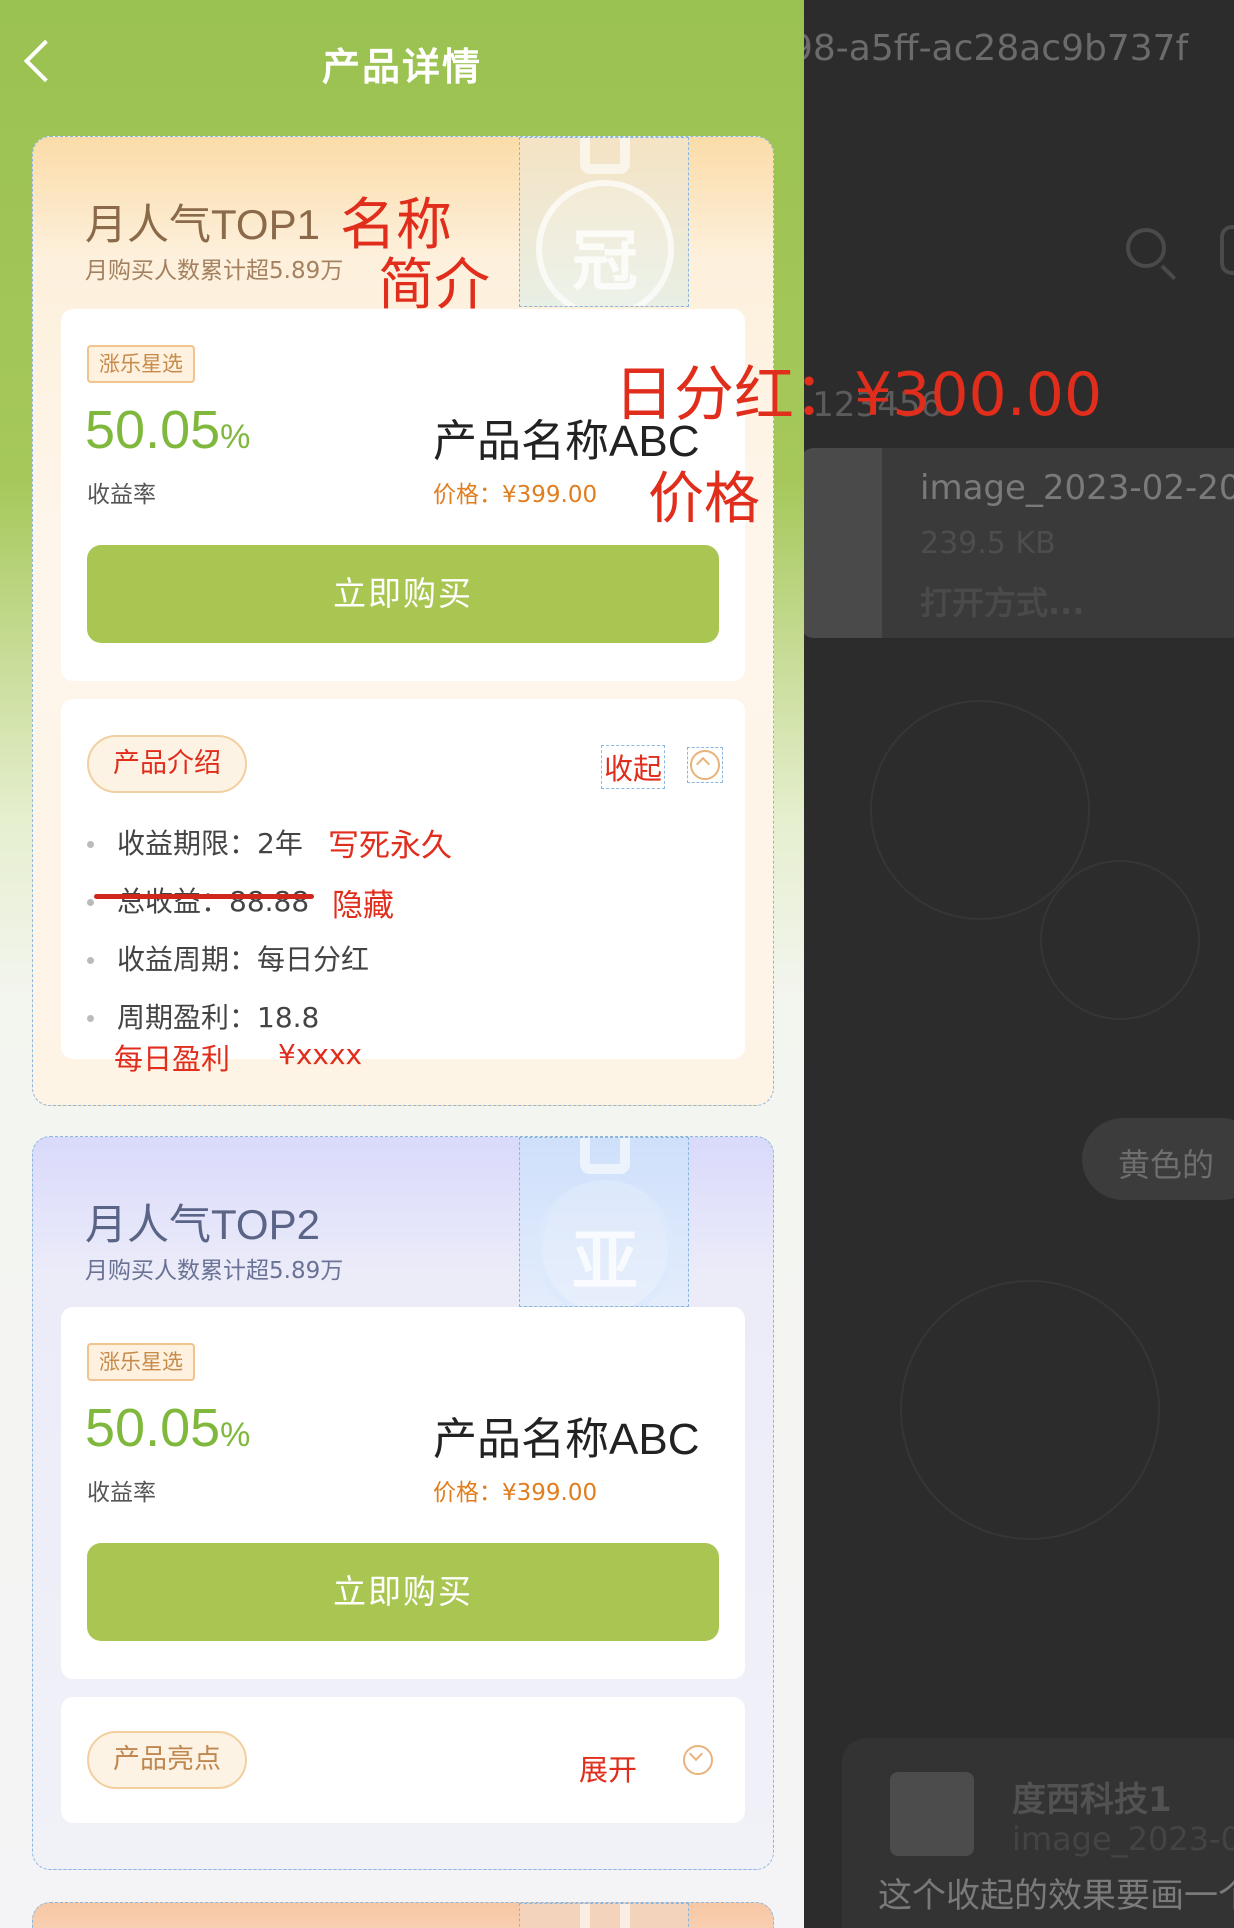 The height and width of the screenshot is (1928, 1234). Describe the element at coordinates (841, 543) in the screenshot. I see `file-thumbnail` at that location.